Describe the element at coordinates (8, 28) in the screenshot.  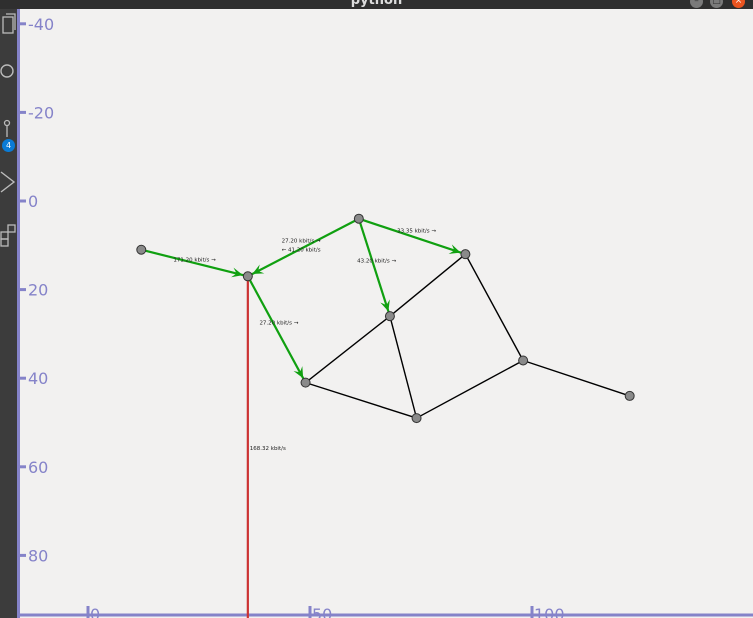
I see `explorer-icon` at that location.